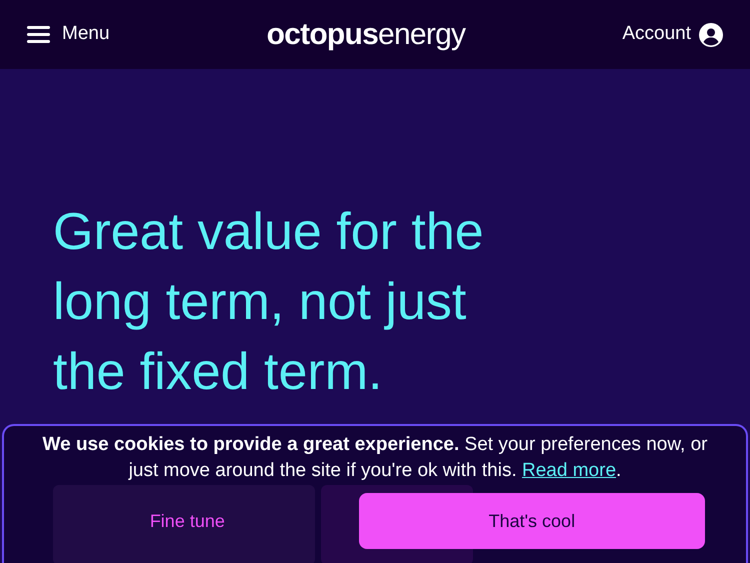  What do you see at coordinates (672, 34) in the screenshot?
I see `account-button: Account` at bounding box center [672, 34].